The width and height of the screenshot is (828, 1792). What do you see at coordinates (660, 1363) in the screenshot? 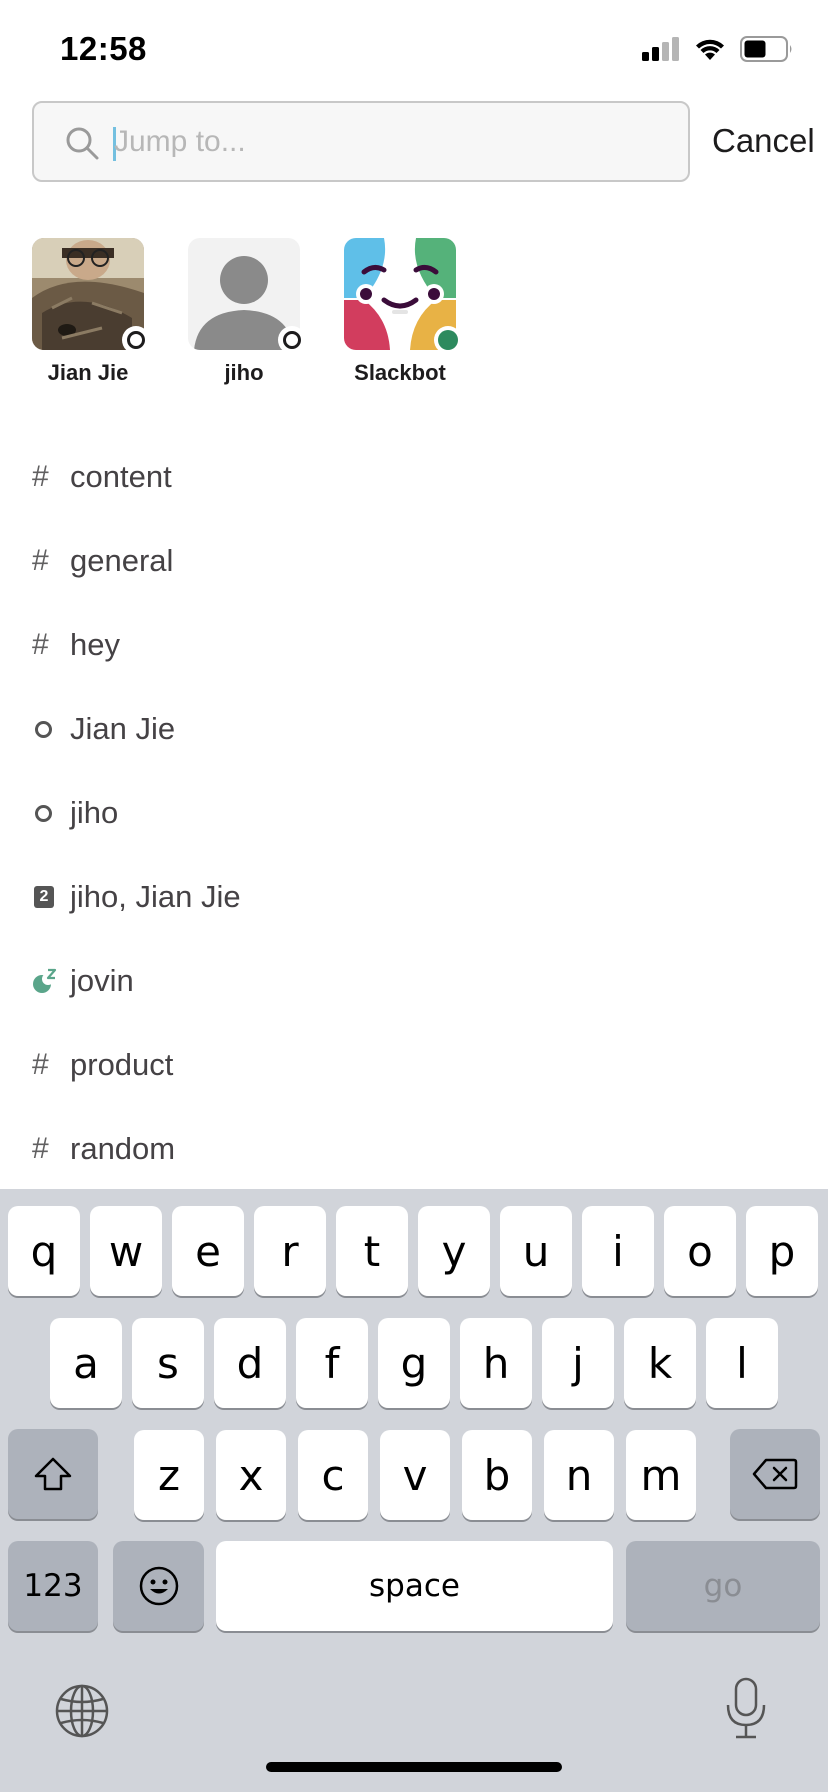
I see `key-k: k` at bounding box center [660, 1363].